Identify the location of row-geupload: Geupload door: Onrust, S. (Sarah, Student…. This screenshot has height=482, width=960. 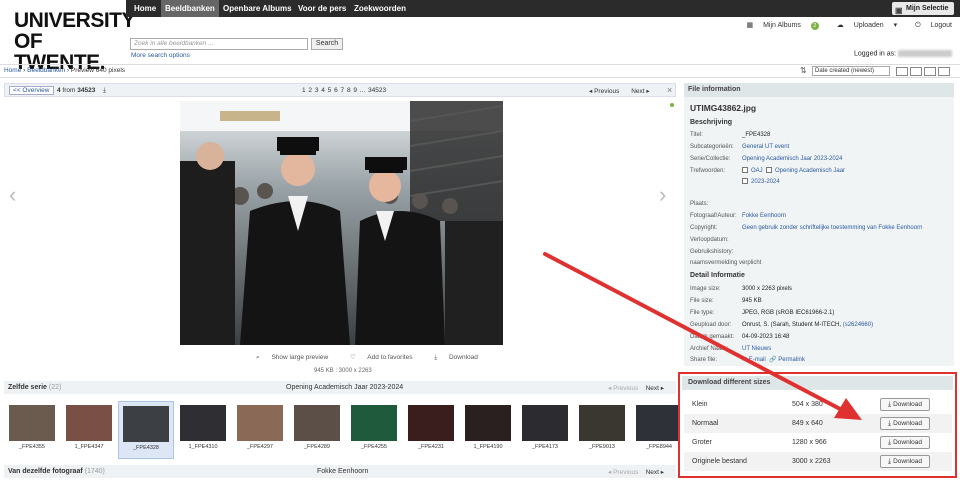
(820, 325).